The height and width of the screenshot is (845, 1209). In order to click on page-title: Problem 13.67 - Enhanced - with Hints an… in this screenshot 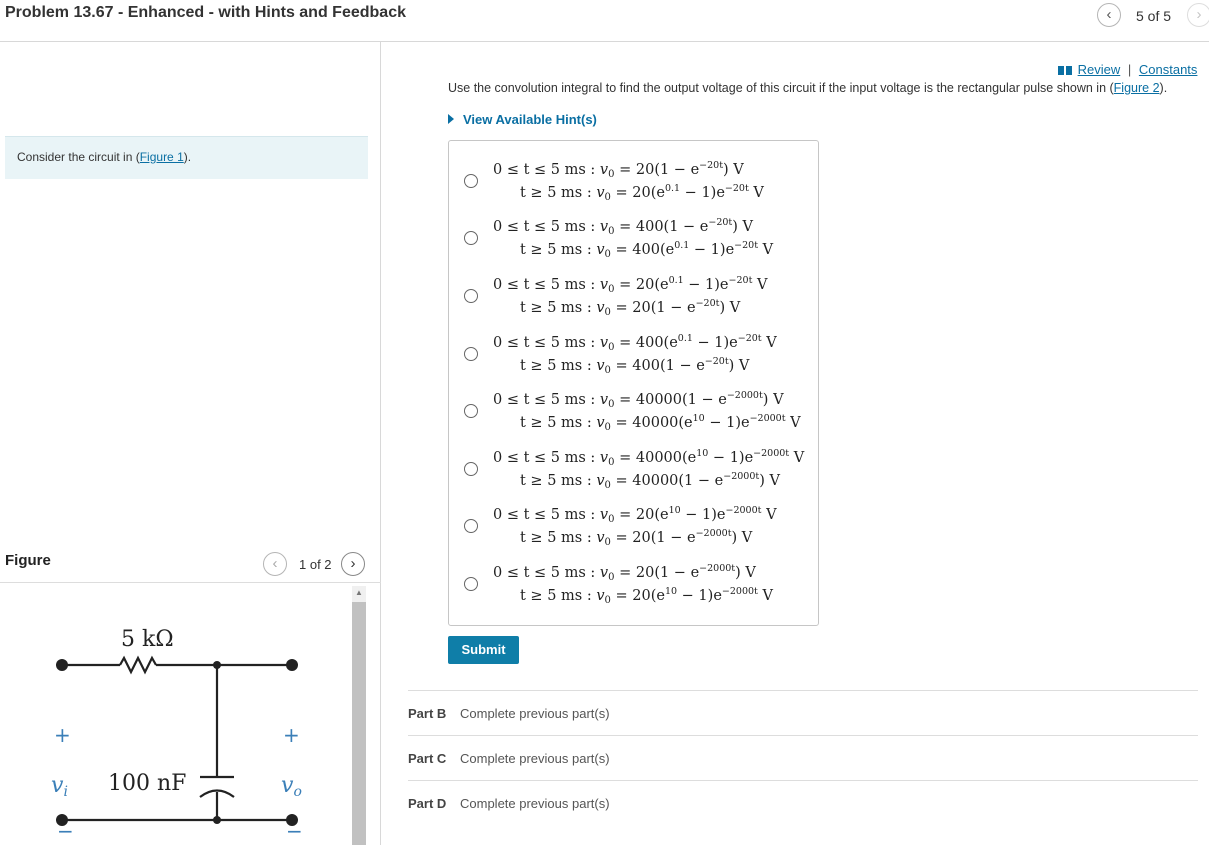, I will do `click(205, 12)`.